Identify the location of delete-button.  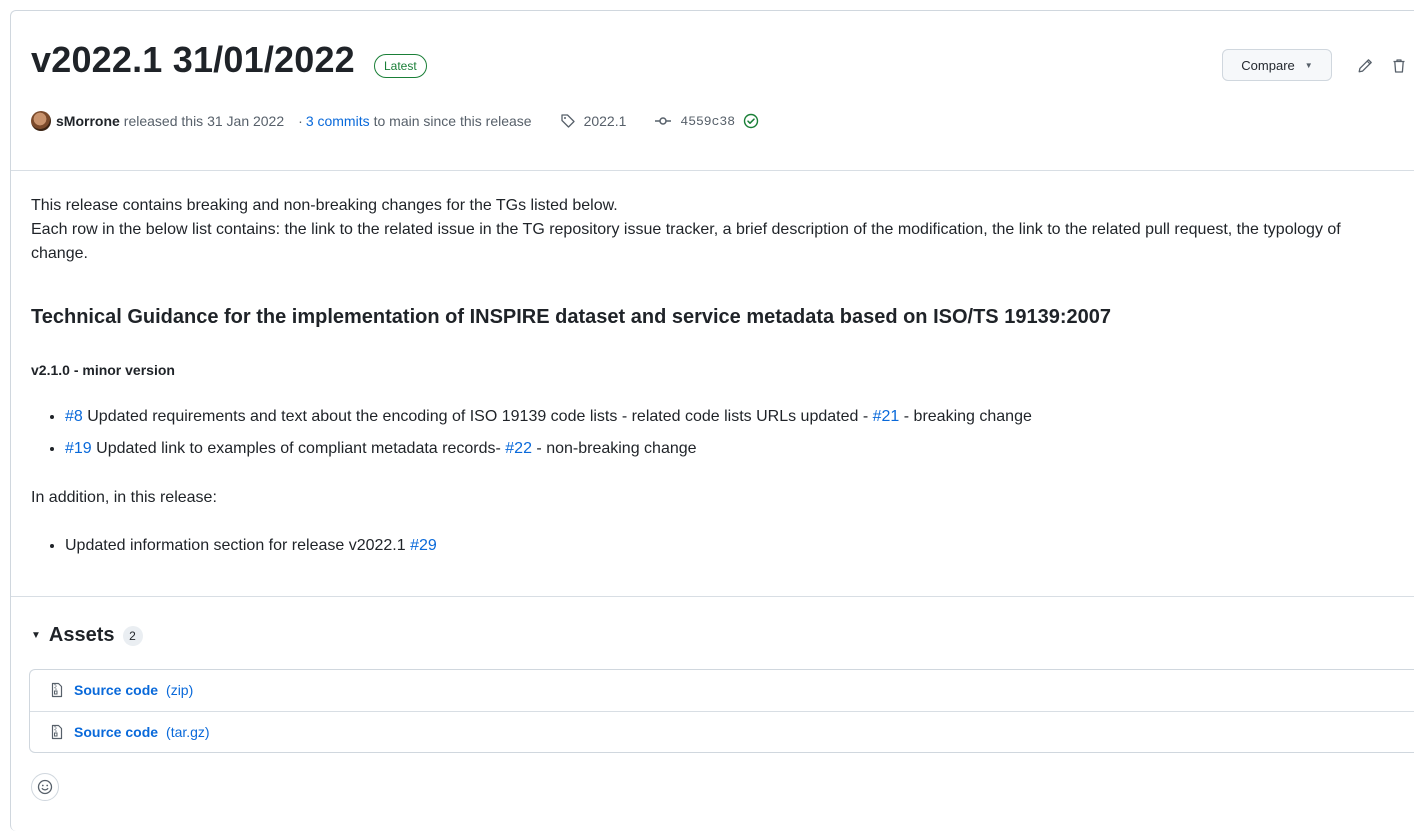
(1399, 66).